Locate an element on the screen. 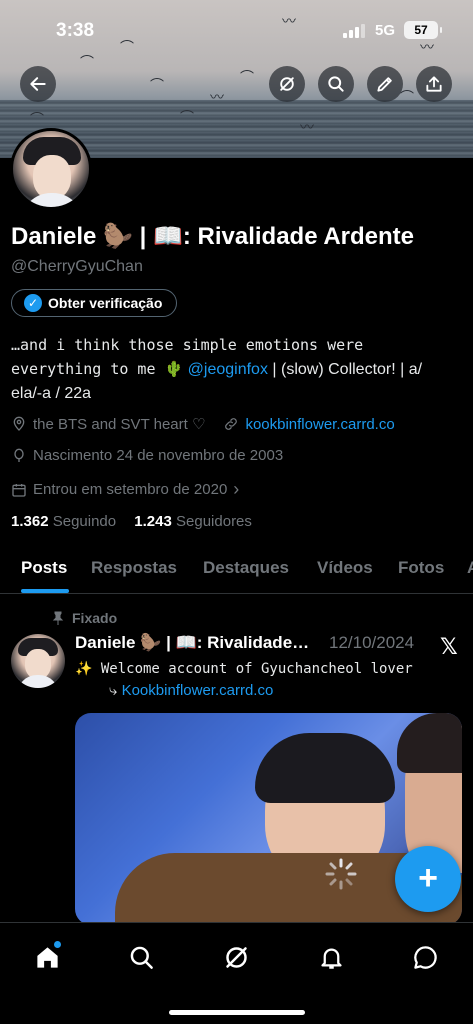 This screenshot has height=1024, width=473. post-author-avatar is located at coordinates (38, 661).